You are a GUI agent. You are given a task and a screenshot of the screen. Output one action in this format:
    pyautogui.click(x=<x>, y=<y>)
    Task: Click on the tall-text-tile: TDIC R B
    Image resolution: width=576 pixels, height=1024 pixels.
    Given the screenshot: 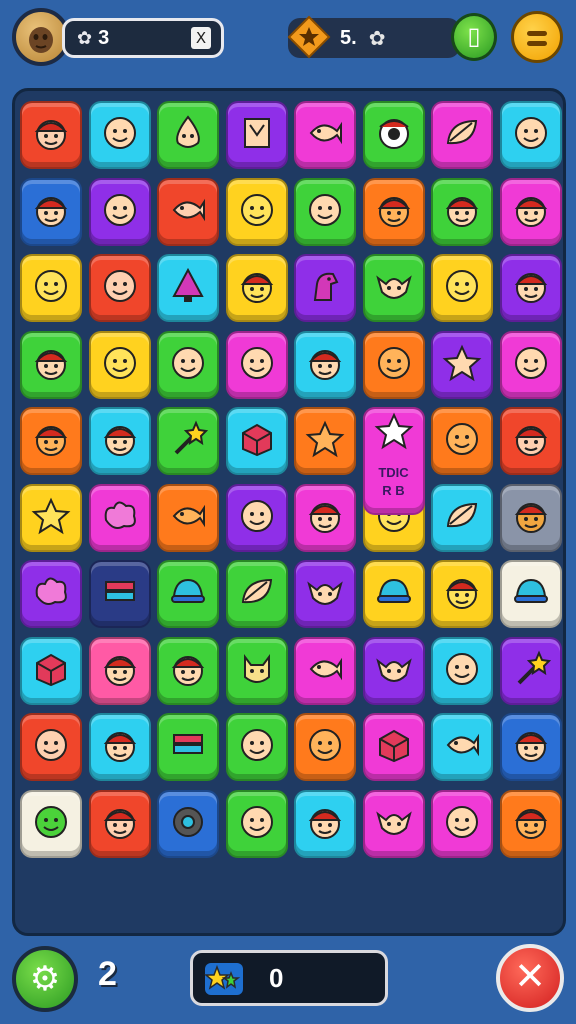 What is the action you would take?
    pyautogui.click(x=393, y=461)
    